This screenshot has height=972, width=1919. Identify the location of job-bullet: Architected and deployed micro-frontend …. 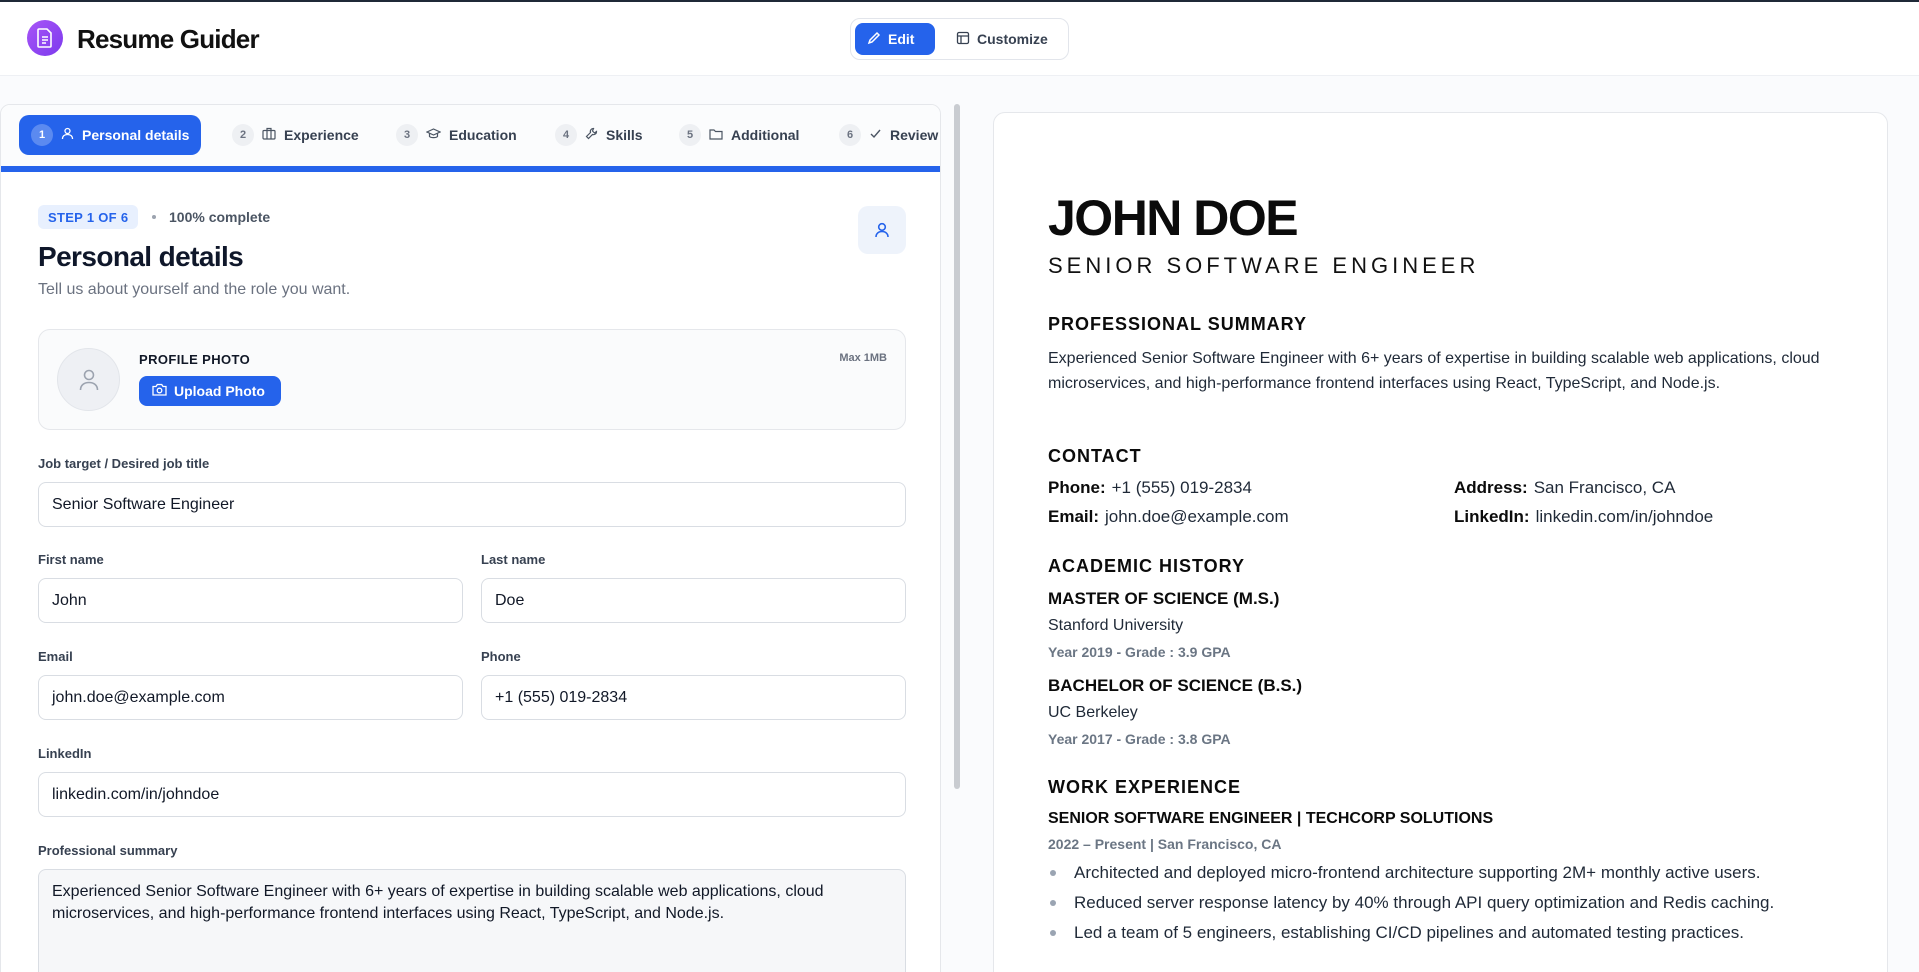
(1404, 873).